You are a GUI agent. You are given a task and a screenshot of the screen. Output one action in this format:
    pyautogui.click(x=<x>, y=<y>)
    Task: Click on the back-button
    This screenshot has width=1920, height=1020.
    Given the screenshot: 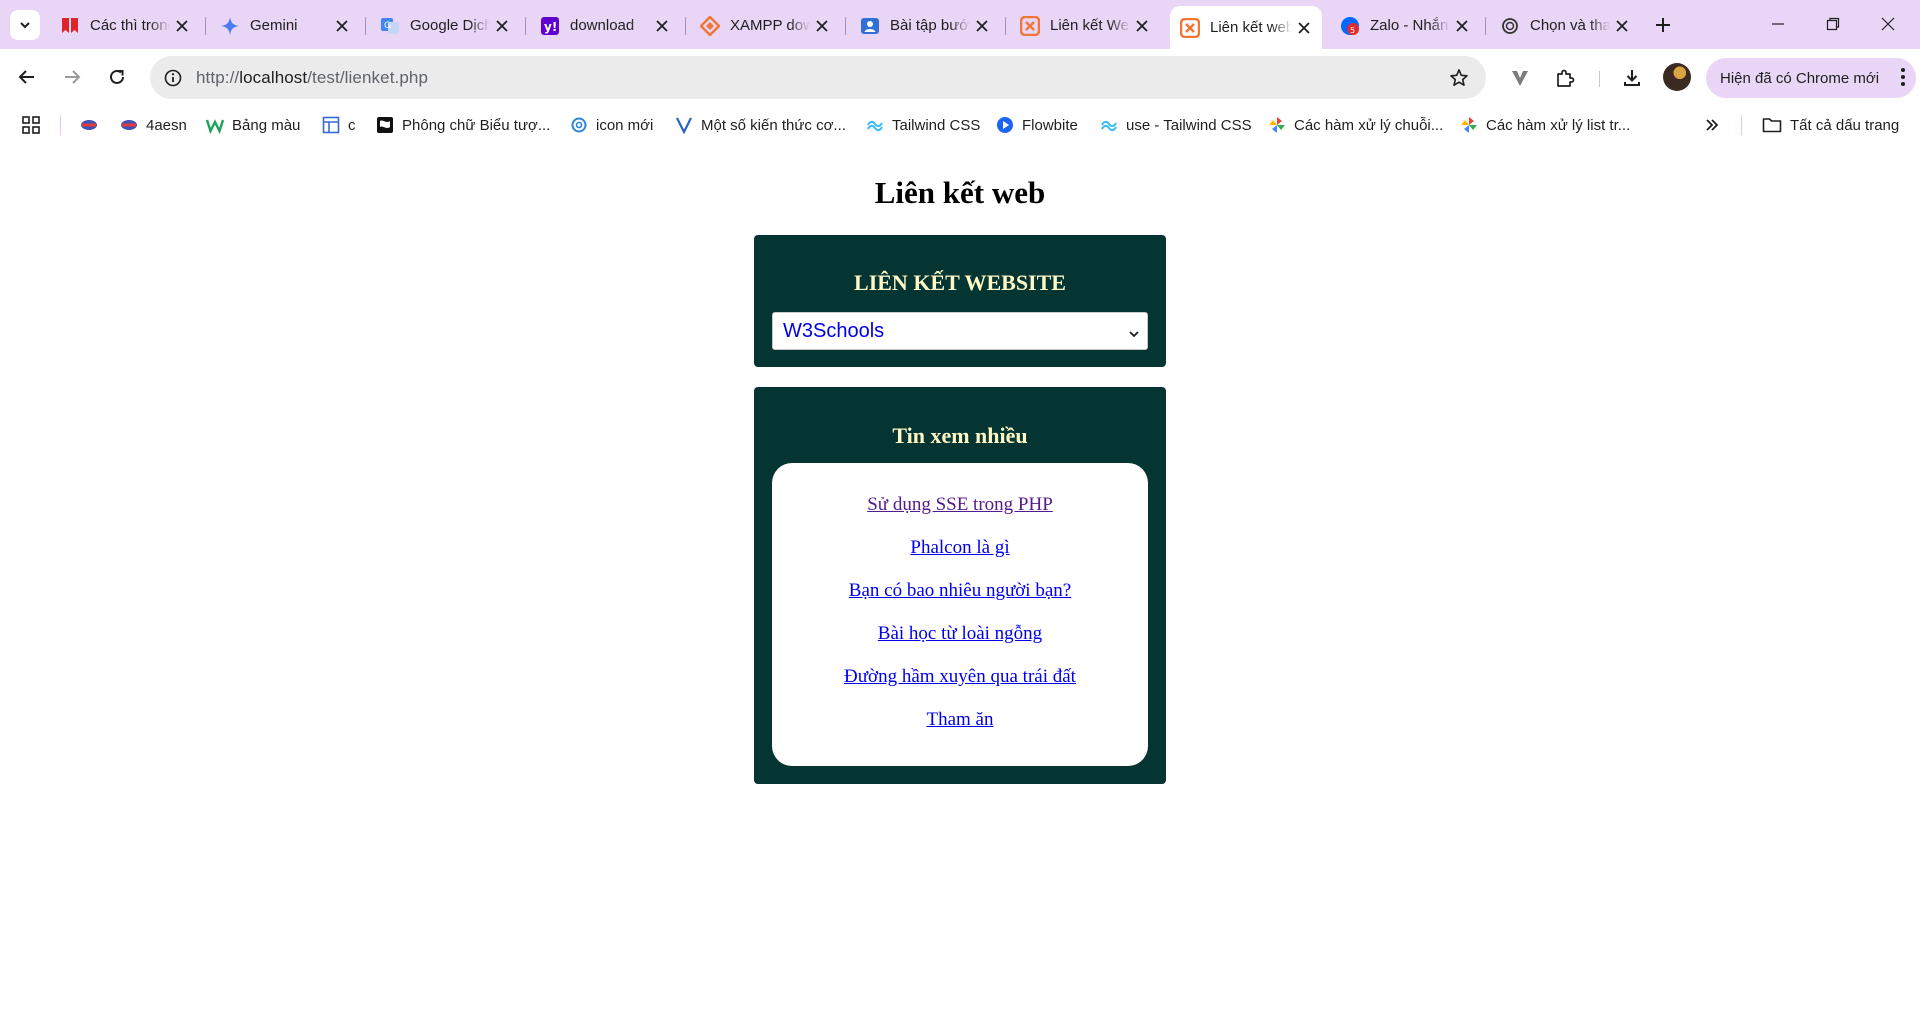 What is the action you would take?
    pyautogui.click(x=27, y=77)
    